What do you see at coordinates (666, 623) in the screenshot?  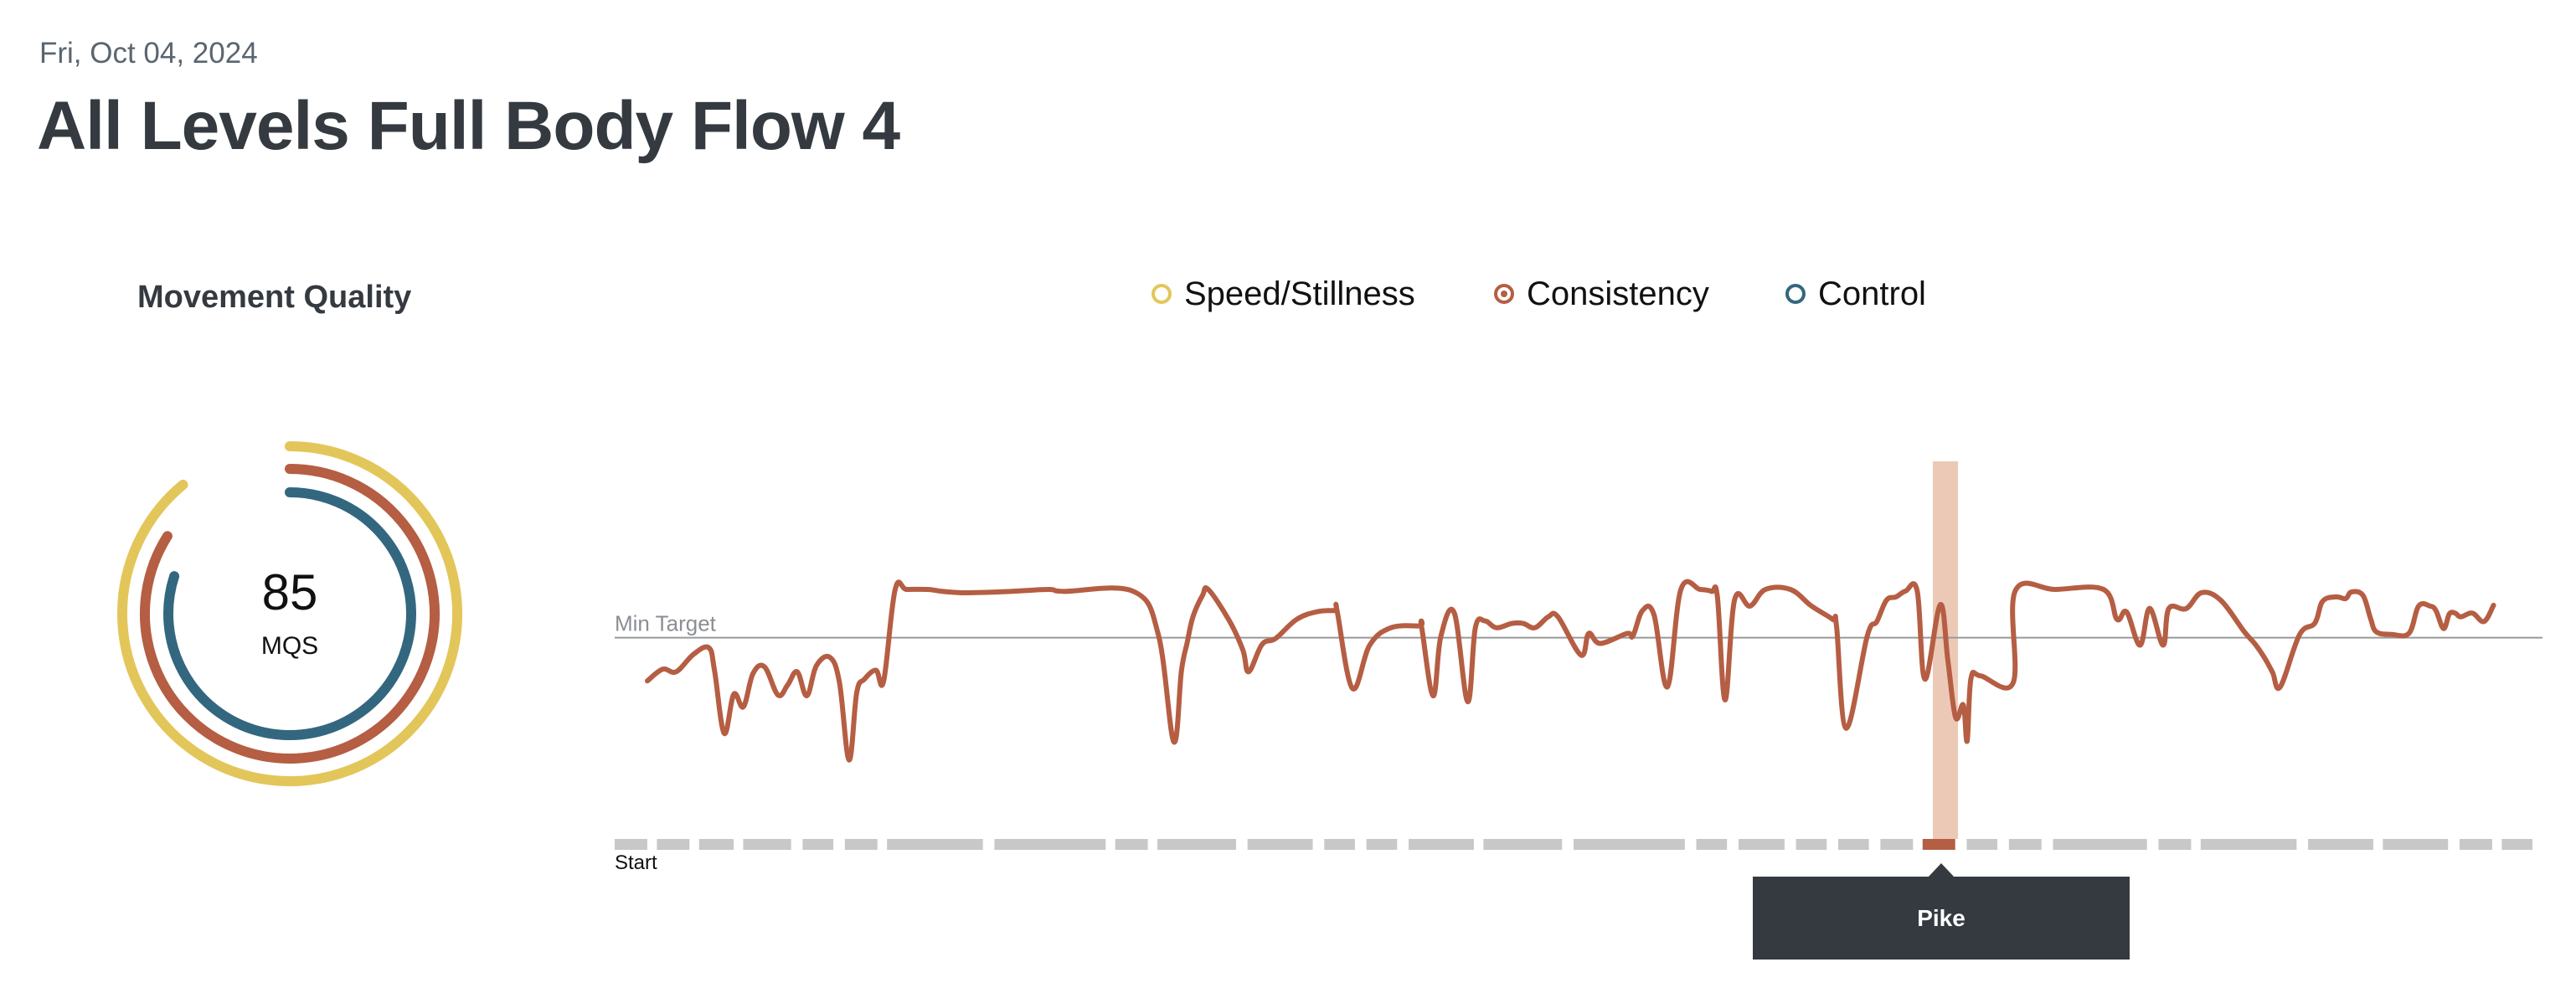 I see `min-target-label: Min Target` at bounding box center [666, 623].